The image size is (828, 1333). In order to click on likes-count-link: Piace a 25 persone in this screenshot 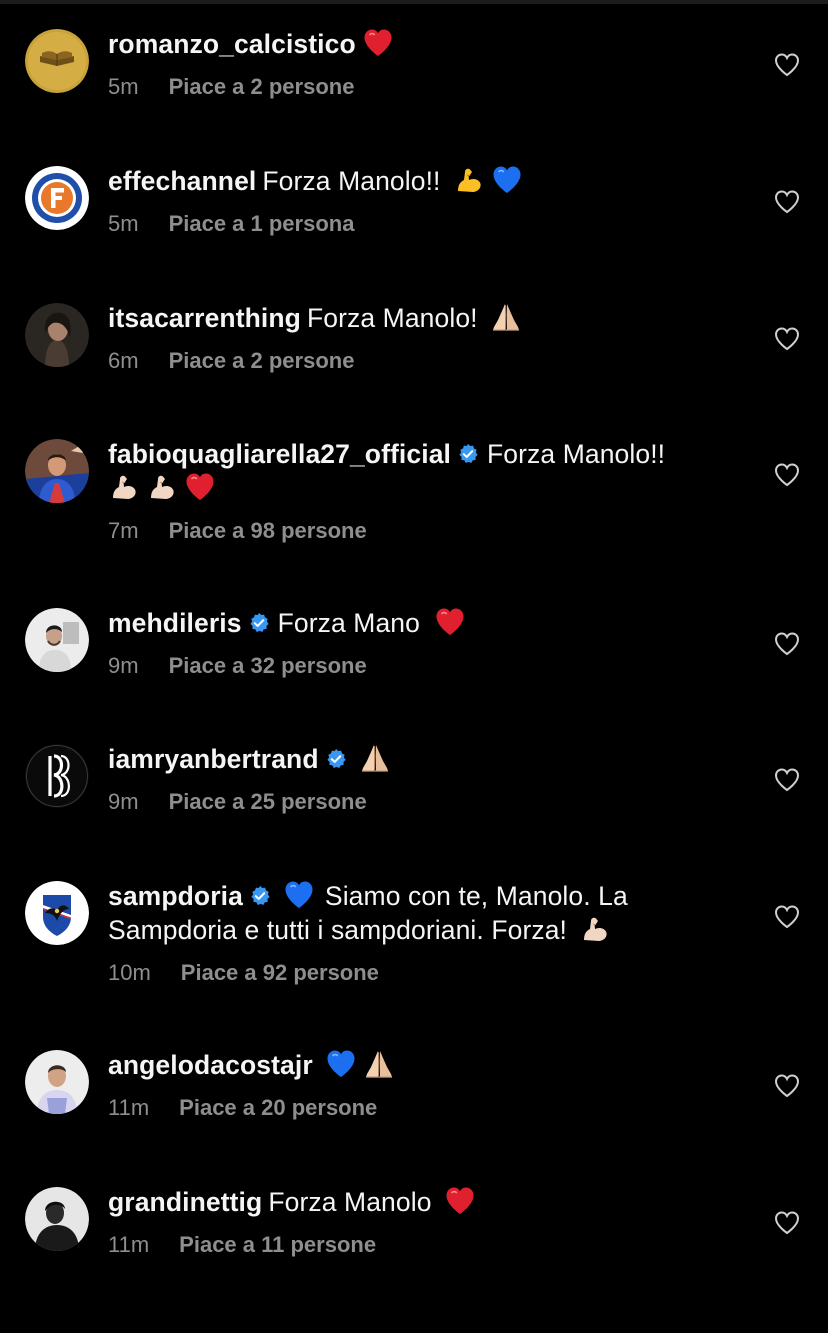, I will do `click(268, 801)`.